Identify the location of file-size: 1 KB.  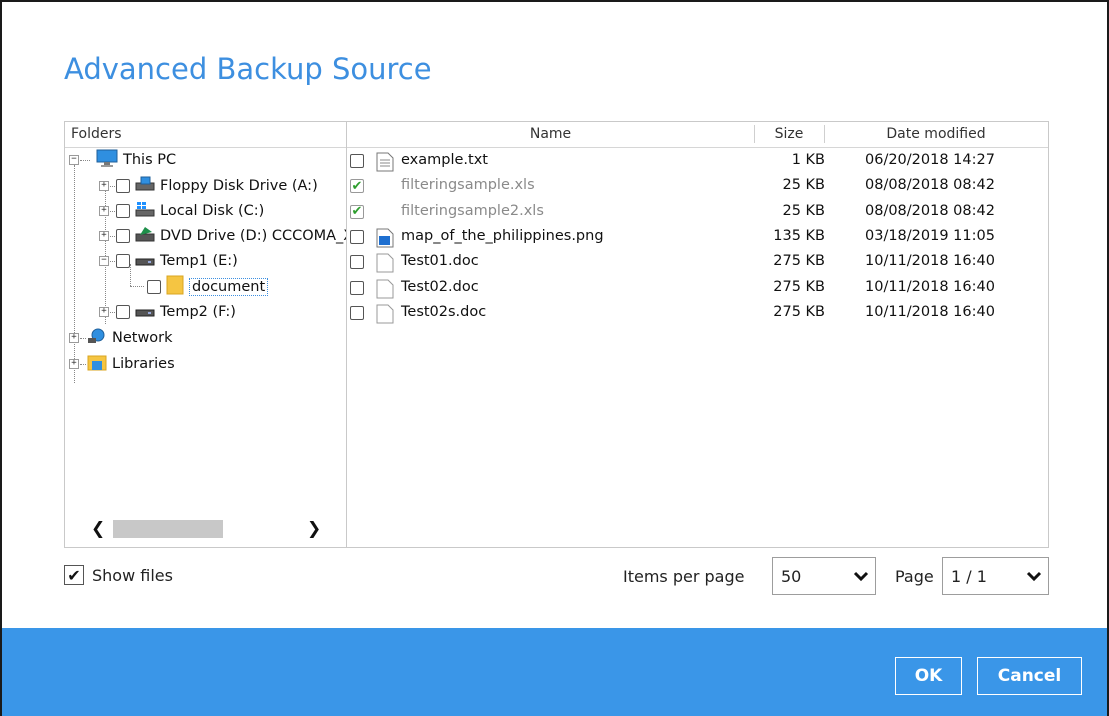
(808, 160).